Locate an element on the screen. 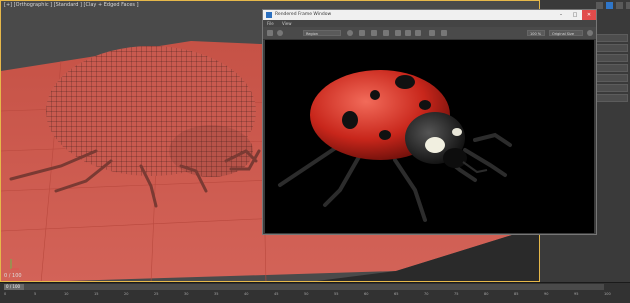  color-red-icon is located at coordinates (398, 33).